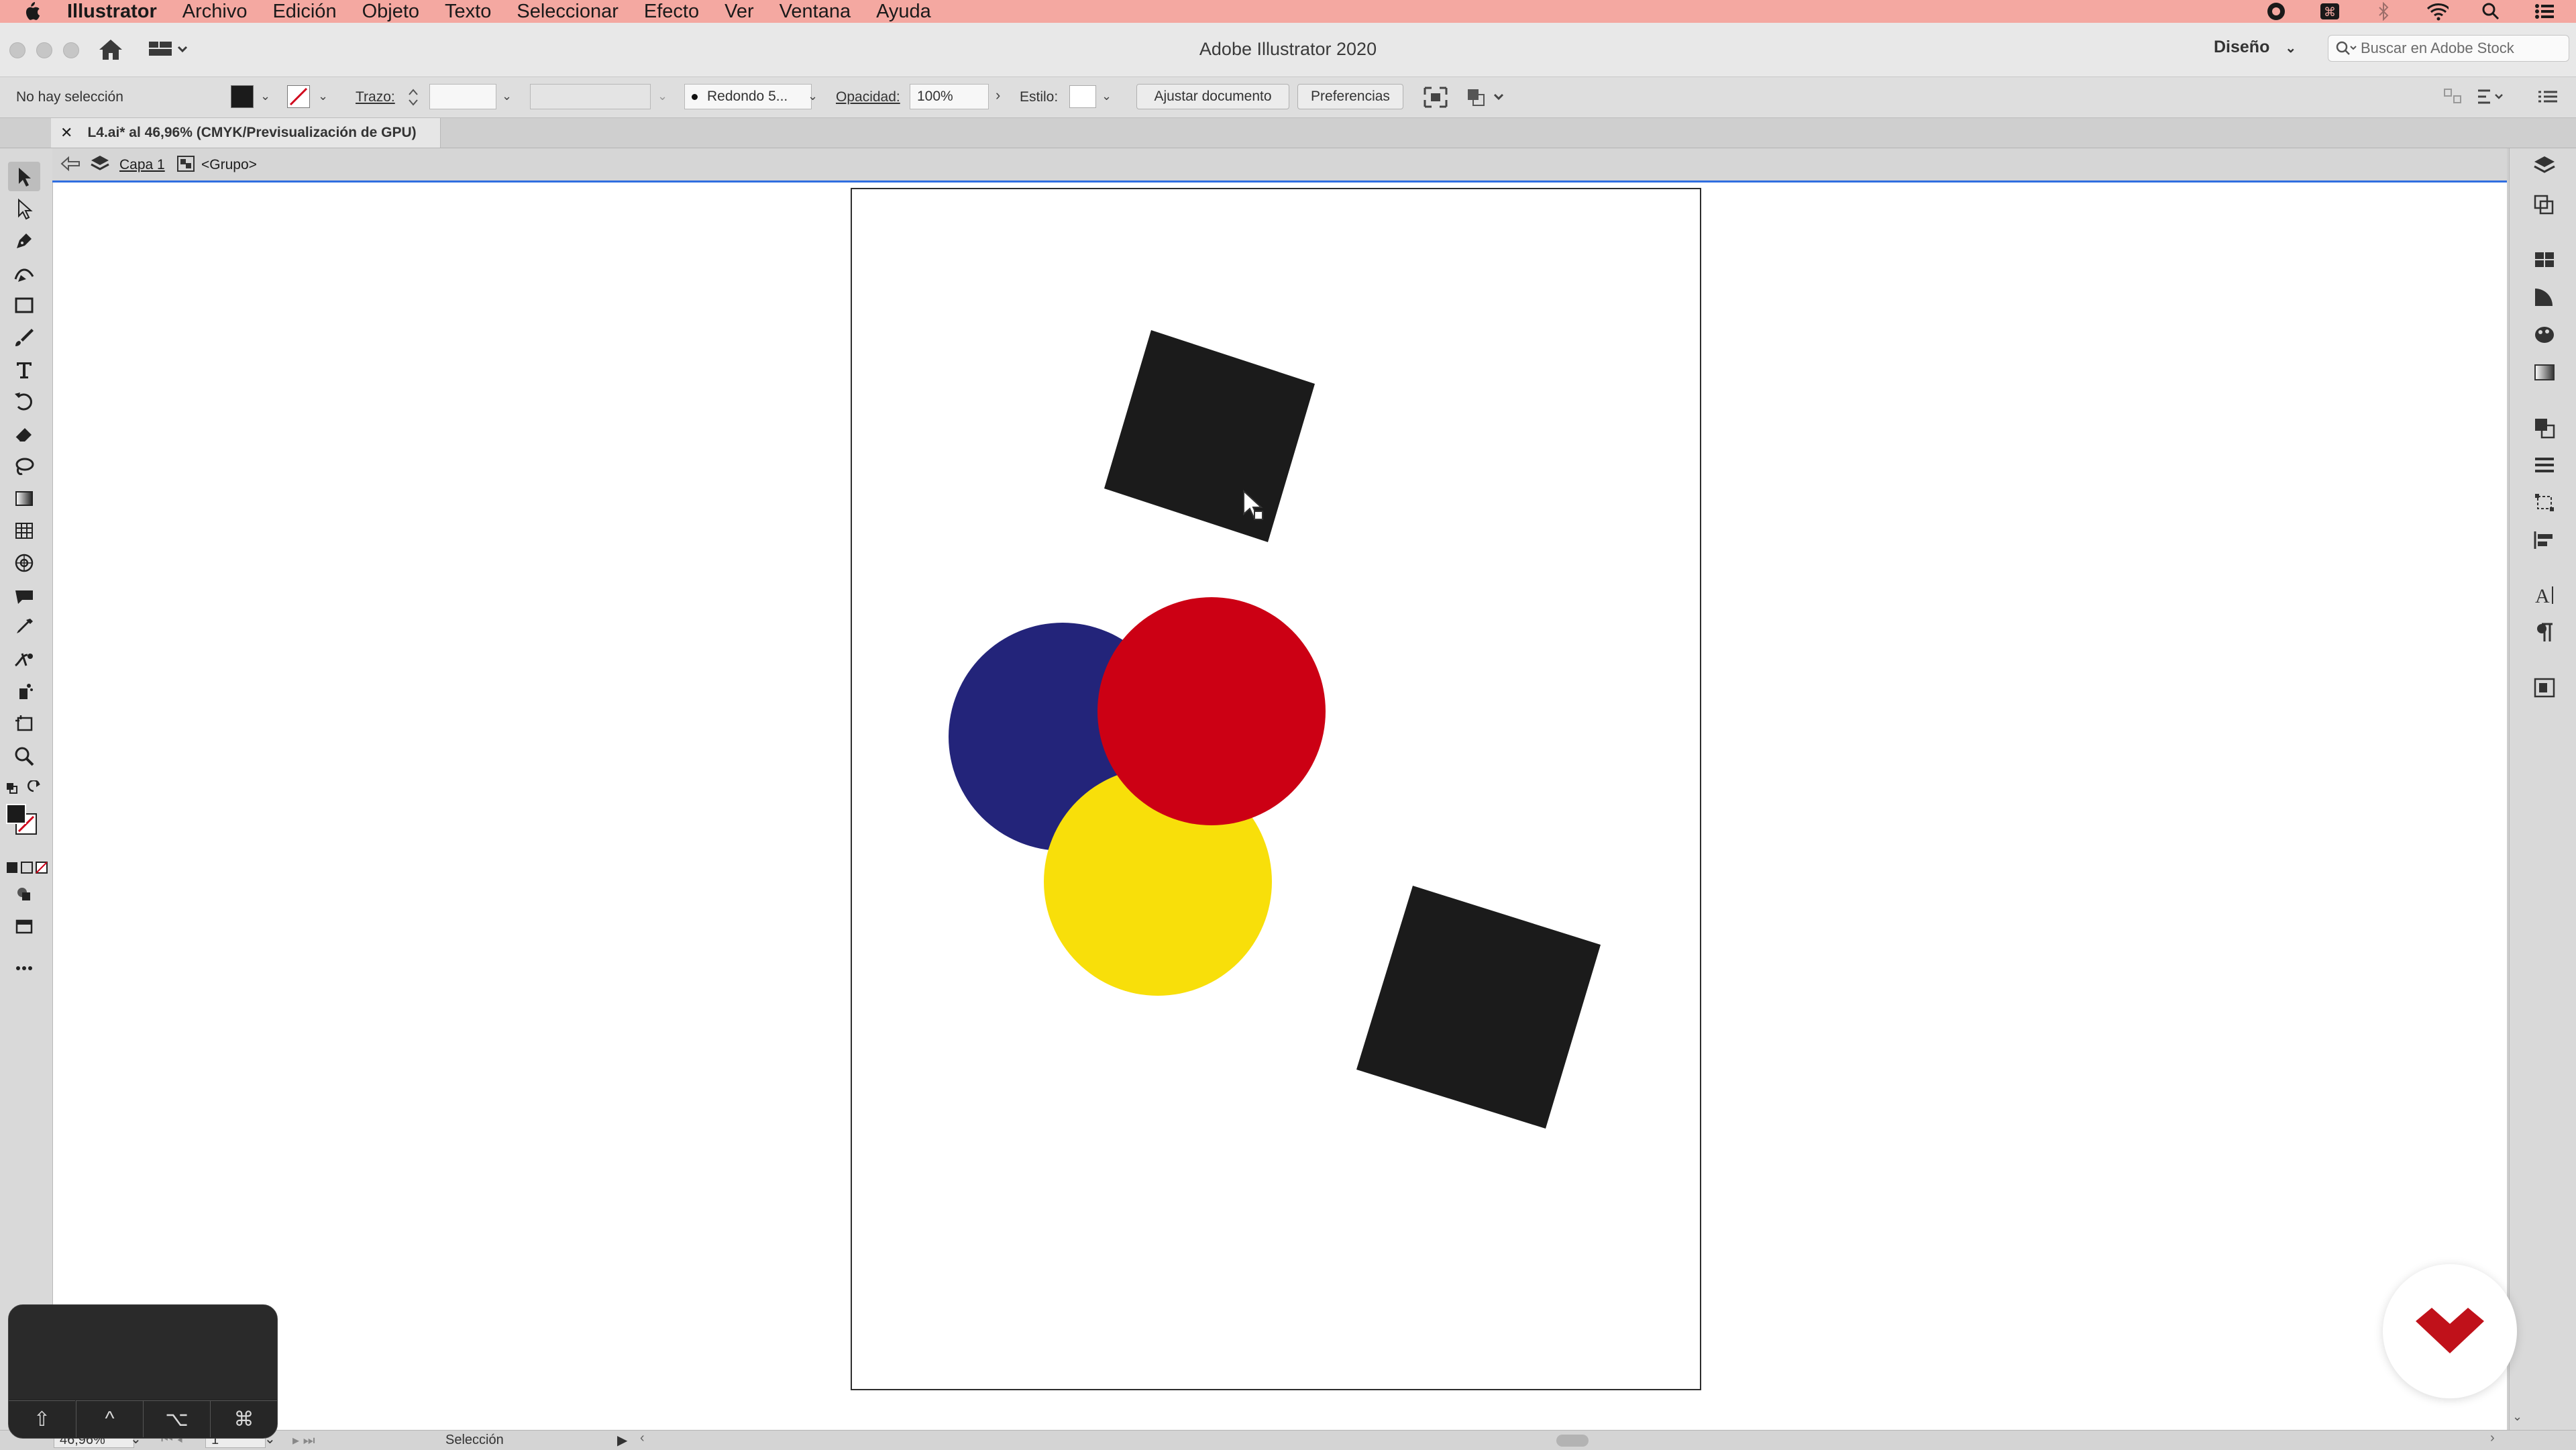  I want to click on blend-tool-icon, so click(24, 659).